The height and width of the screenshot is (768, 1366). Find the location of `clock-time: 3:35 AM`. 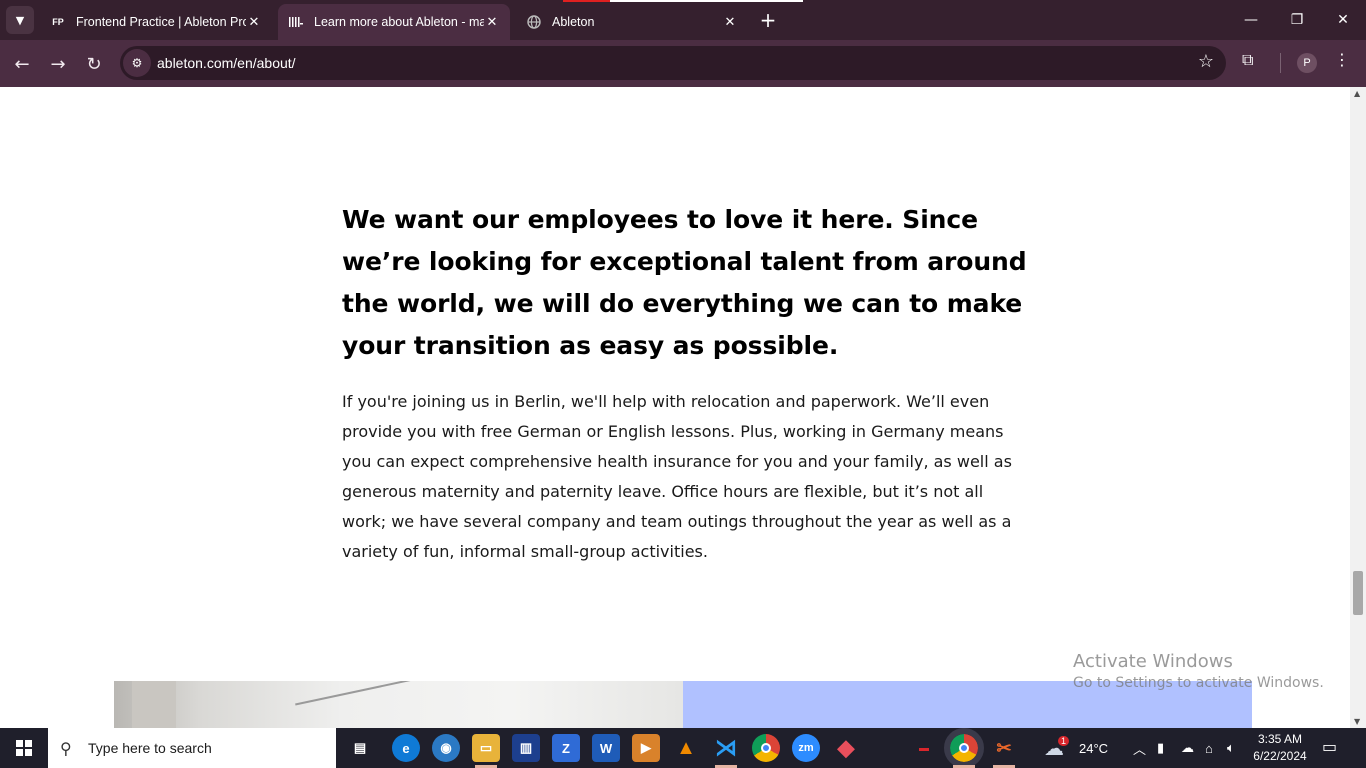

clock-time: 3:35 AM is located at coordinates (1280, 739).